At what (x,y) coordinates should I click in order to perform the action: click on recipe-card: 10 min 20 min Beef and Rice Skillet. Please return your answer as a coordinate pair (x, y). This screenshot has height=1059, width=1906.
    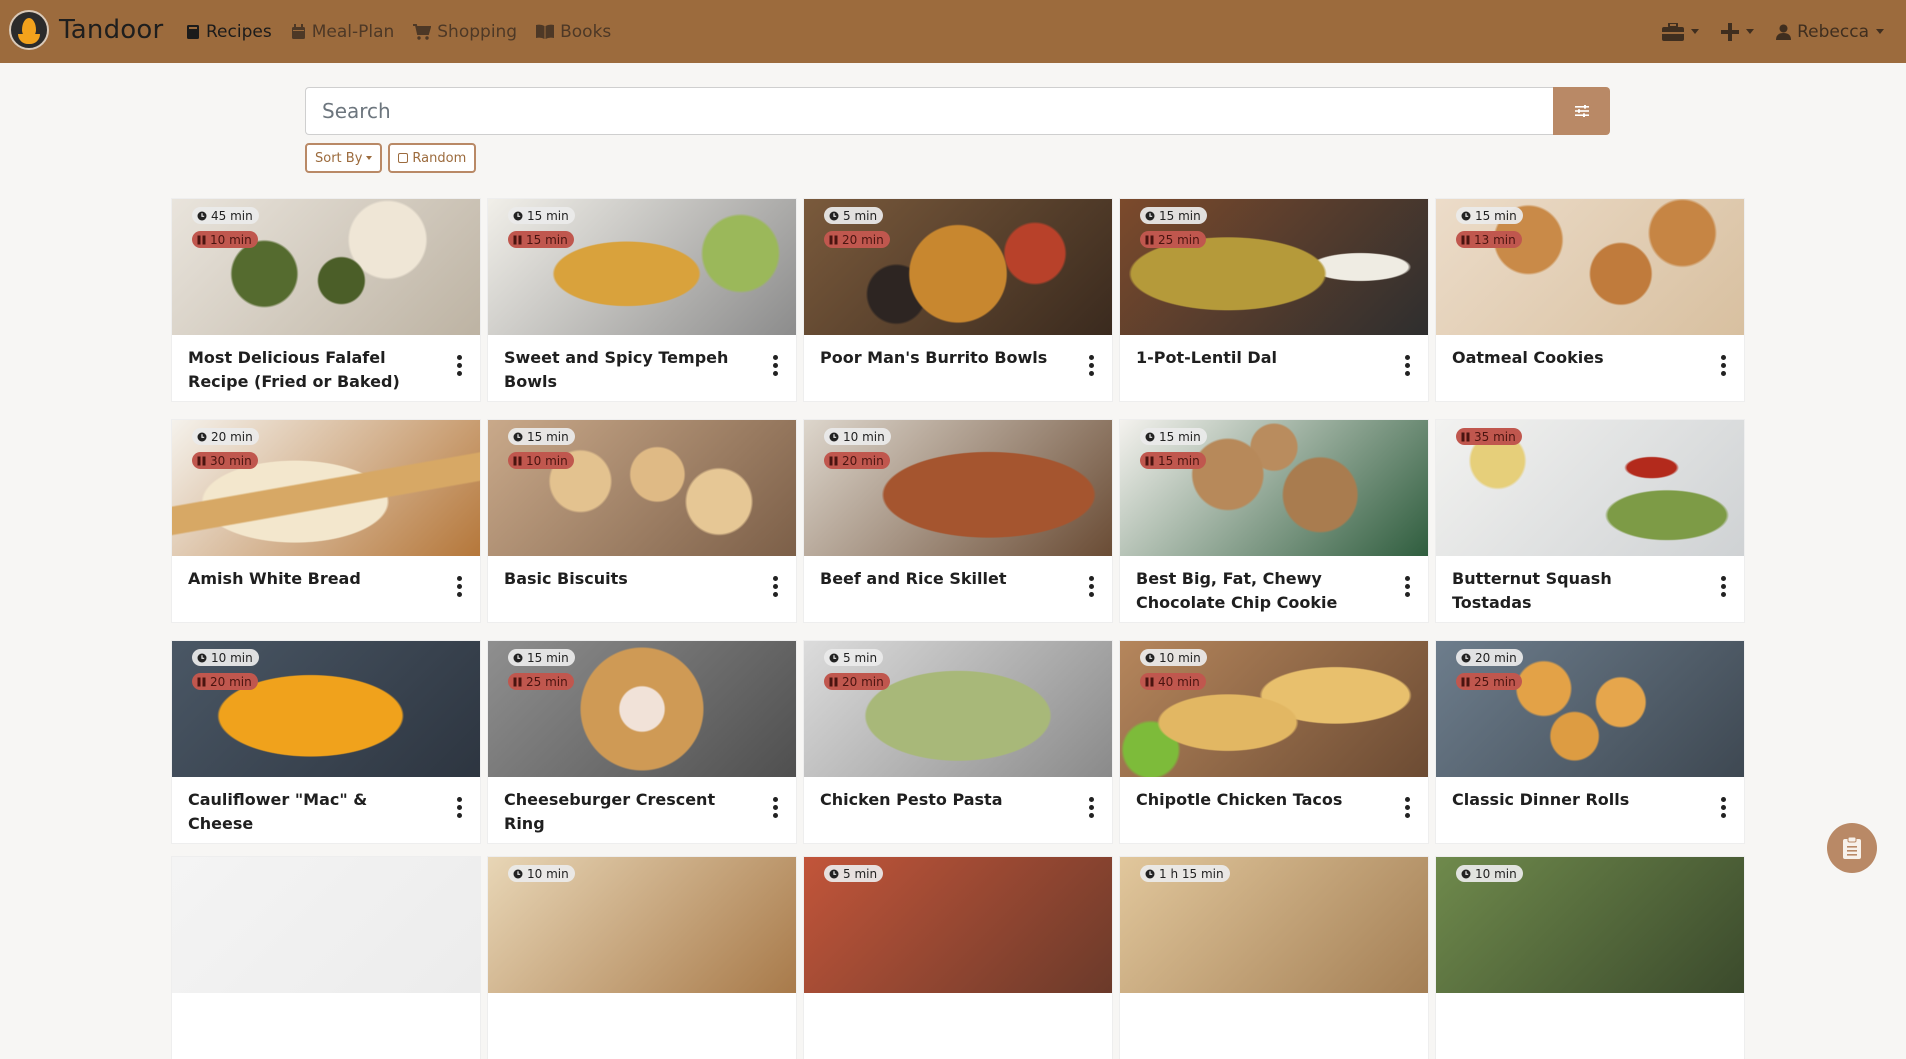
    Looking at the image, I should click on (958, 521).